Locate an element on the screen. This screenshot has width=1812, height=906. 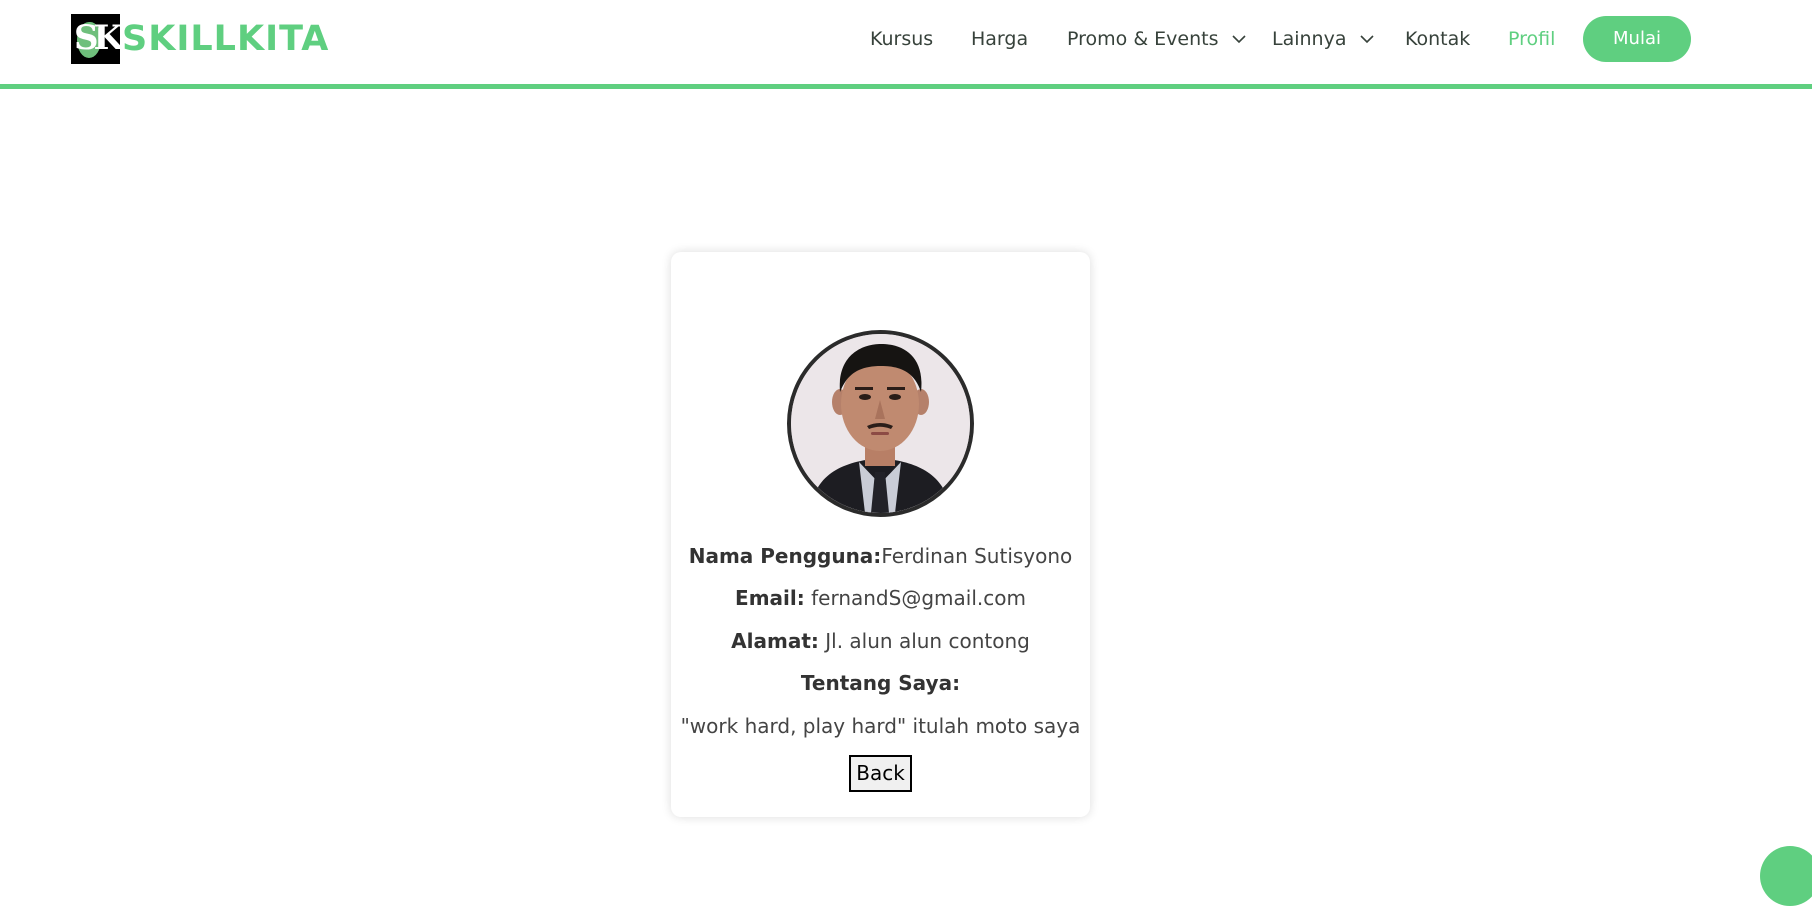
nav-item-profil: Profil is located at coordinates (1531, 39).